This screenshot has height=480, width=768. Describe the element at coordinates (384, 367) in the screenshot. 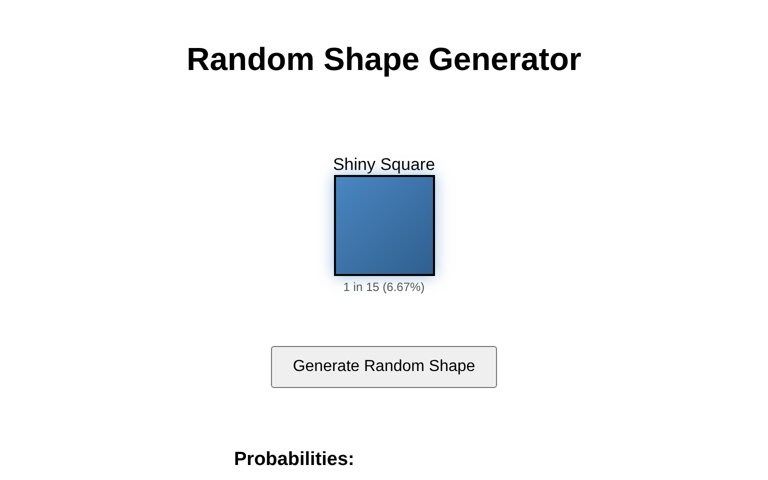

I see `generate-button: Generate Random Shape` at that location.